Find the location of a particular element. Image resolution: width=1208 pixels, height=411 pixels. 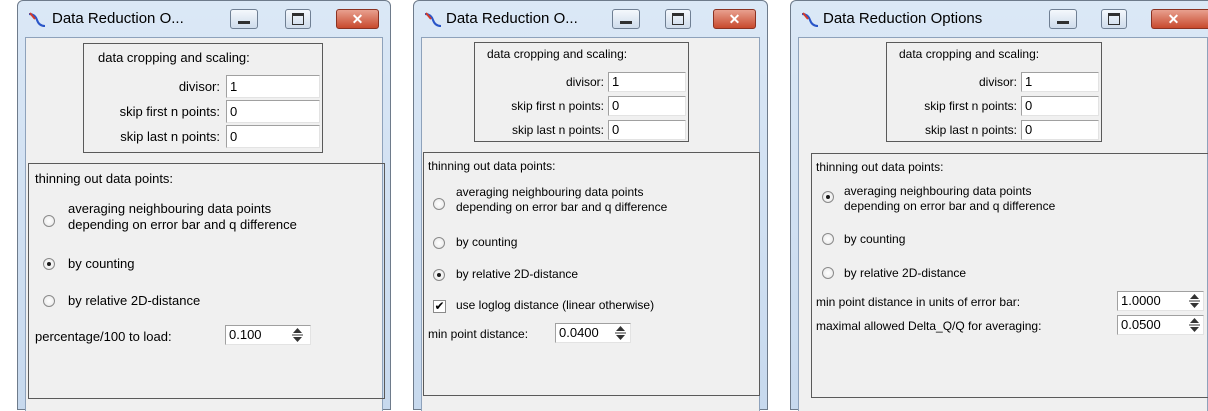

percentage-label: percentage/100 to load: is located at coordinates (103, 336).